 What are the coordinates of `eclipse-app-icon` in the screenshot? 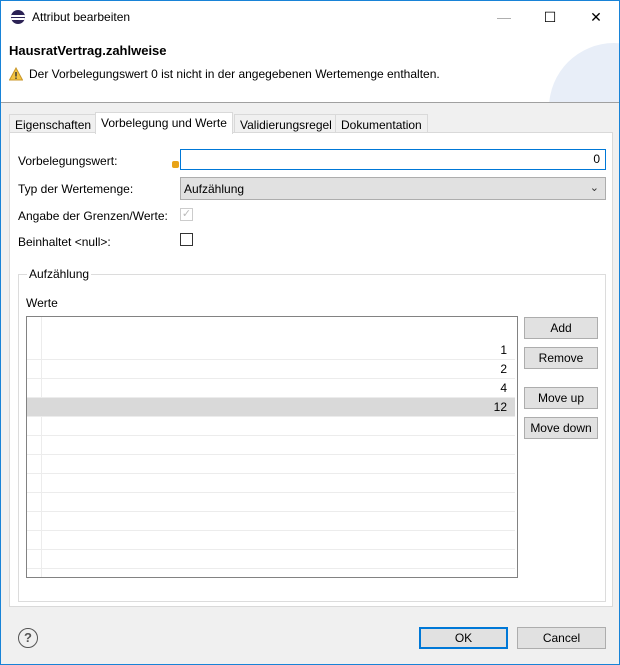 It's located at (18, 17).